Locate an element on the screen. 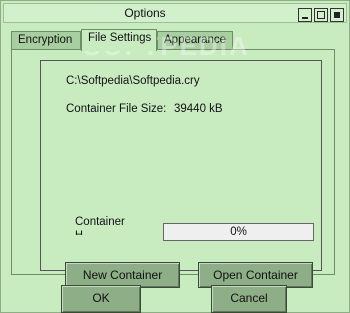  maximize-icon is located at coordinates (321, 15).